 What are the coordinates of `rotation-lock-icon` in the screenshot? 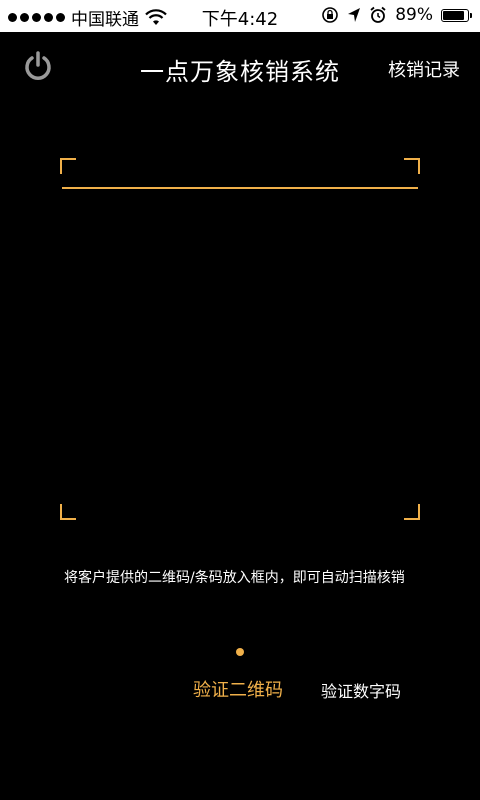 It's located at (330, 15).